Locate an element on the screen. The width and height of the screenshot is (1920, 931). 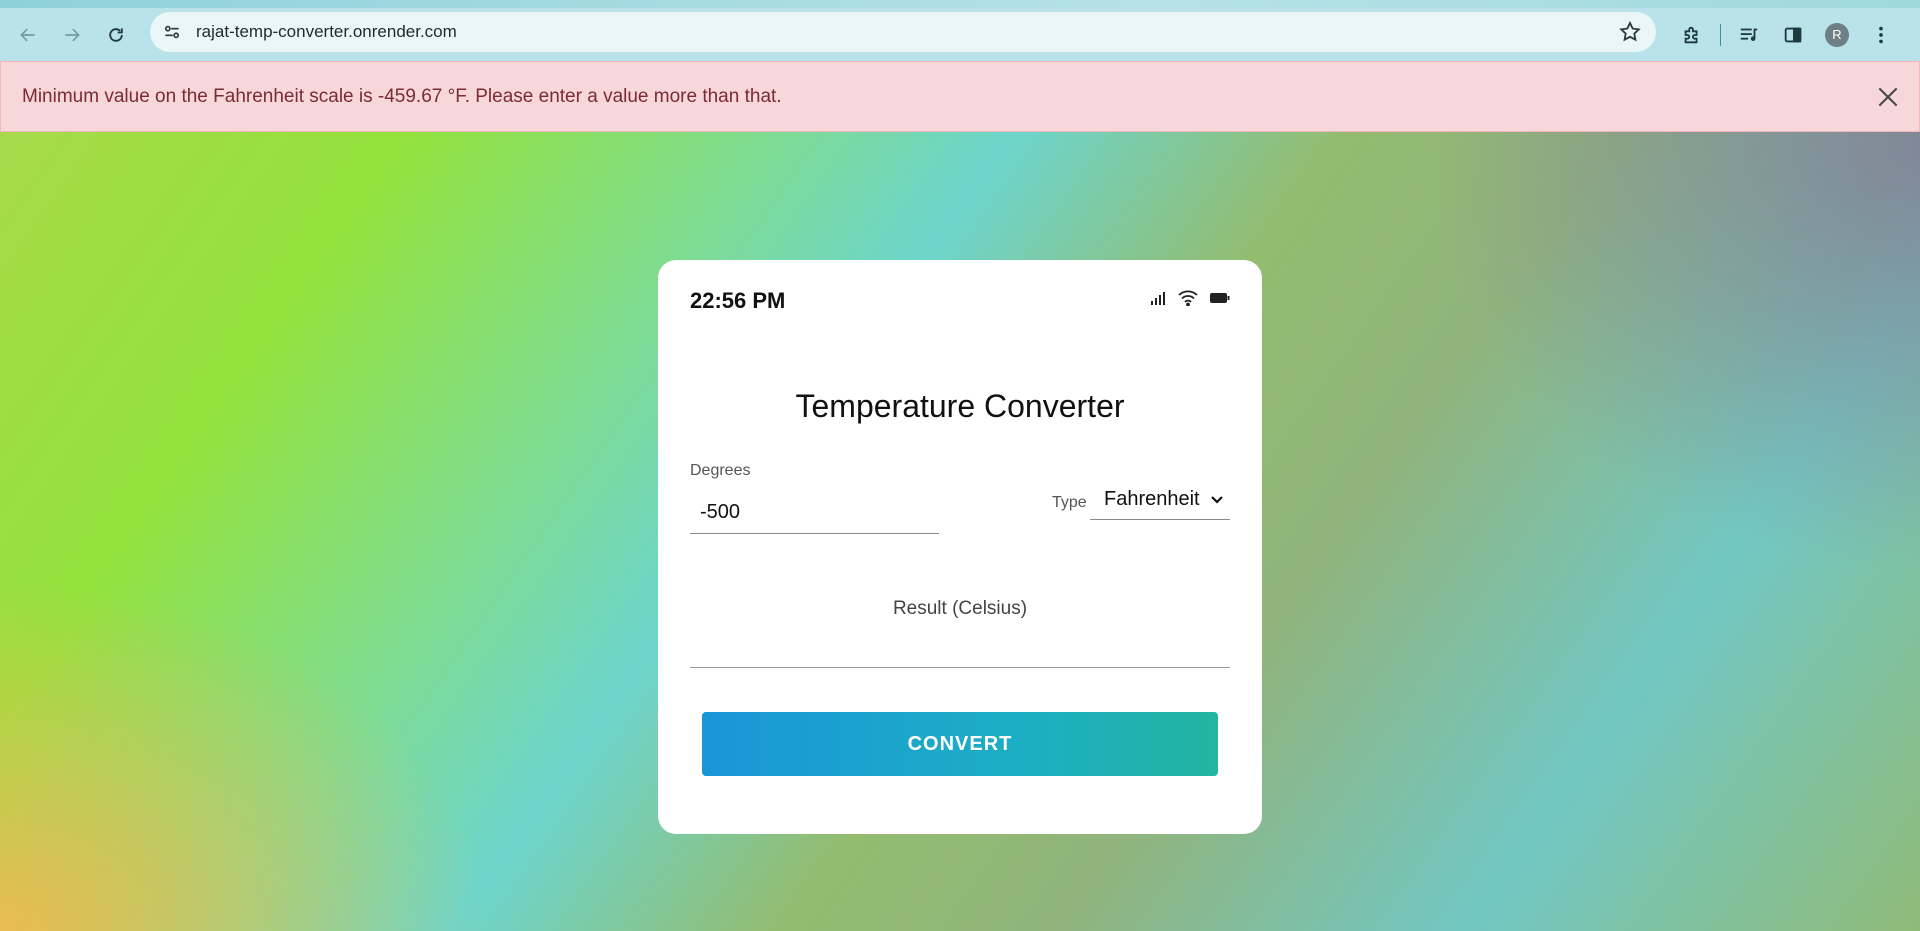
extensions-button is located at coordinates (1692, 35).